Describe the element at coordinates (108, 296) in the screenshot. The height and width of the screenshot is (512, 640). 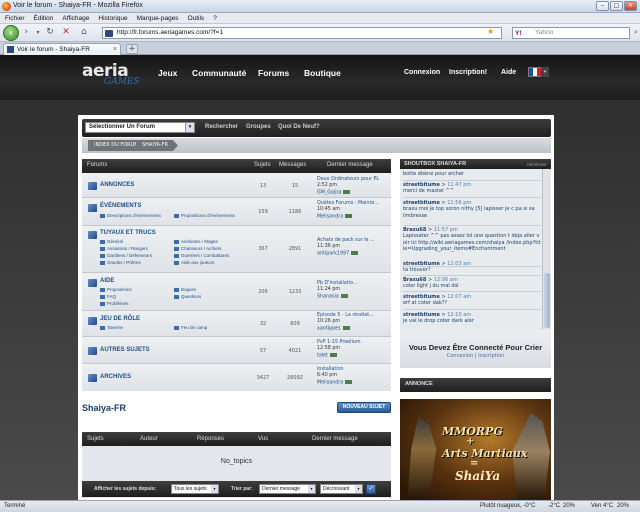
I see `subforum-link: FAQ` at that location.